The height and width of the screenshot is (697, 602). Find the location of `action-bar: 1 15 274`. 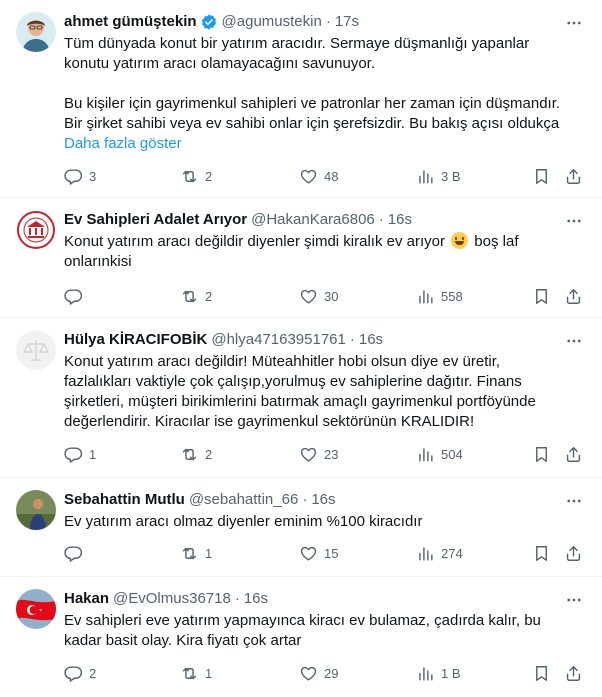

action-bar: 1 15 274 is located at coordinates (321, 553).